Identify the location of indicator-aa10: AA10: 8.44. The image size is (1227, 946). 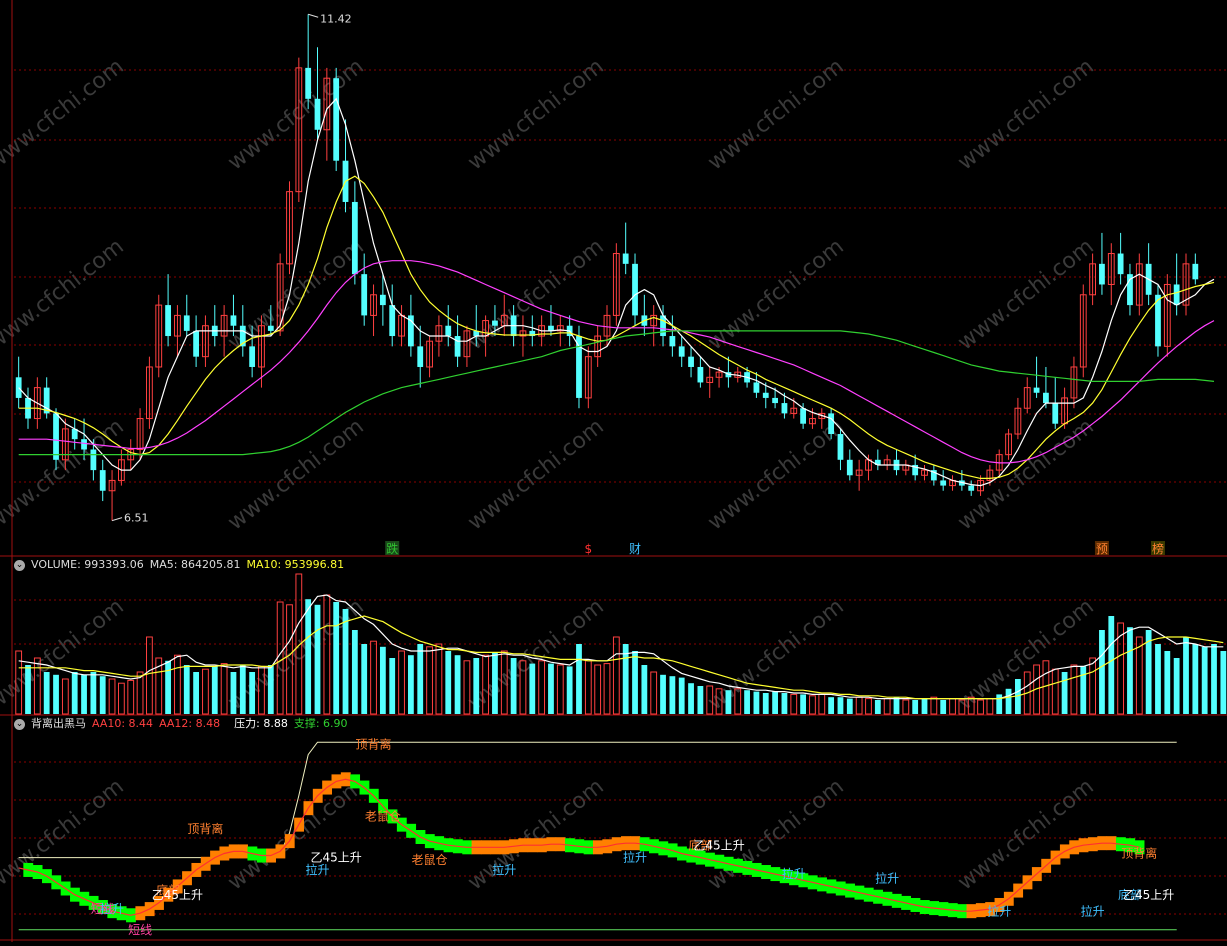
(123, 723).